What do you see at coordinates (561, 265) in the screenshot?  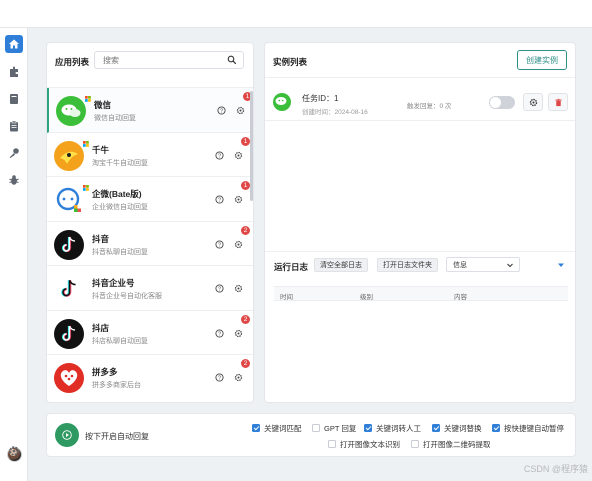 I see `caret-down-icon` at bounding box center [561, 265].